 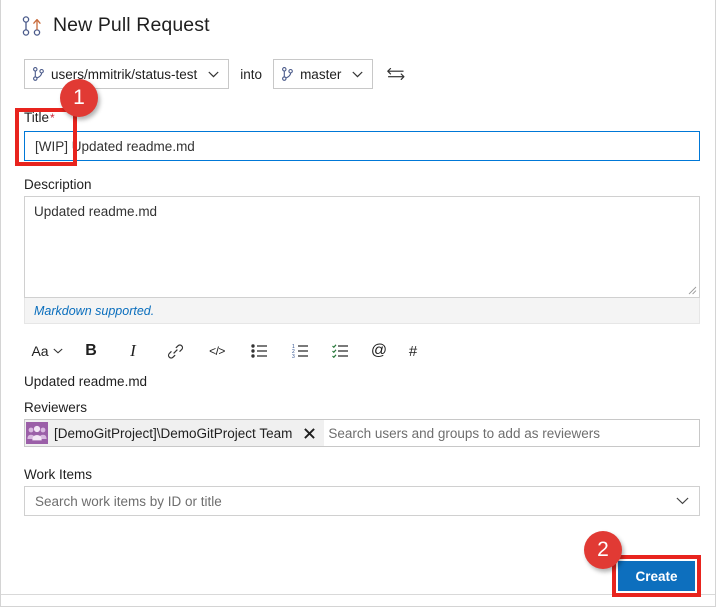 I want to click on reviewer-chip-label: [DemoGitProject]\DemoGitProject Team, so click(x=173, y=433).